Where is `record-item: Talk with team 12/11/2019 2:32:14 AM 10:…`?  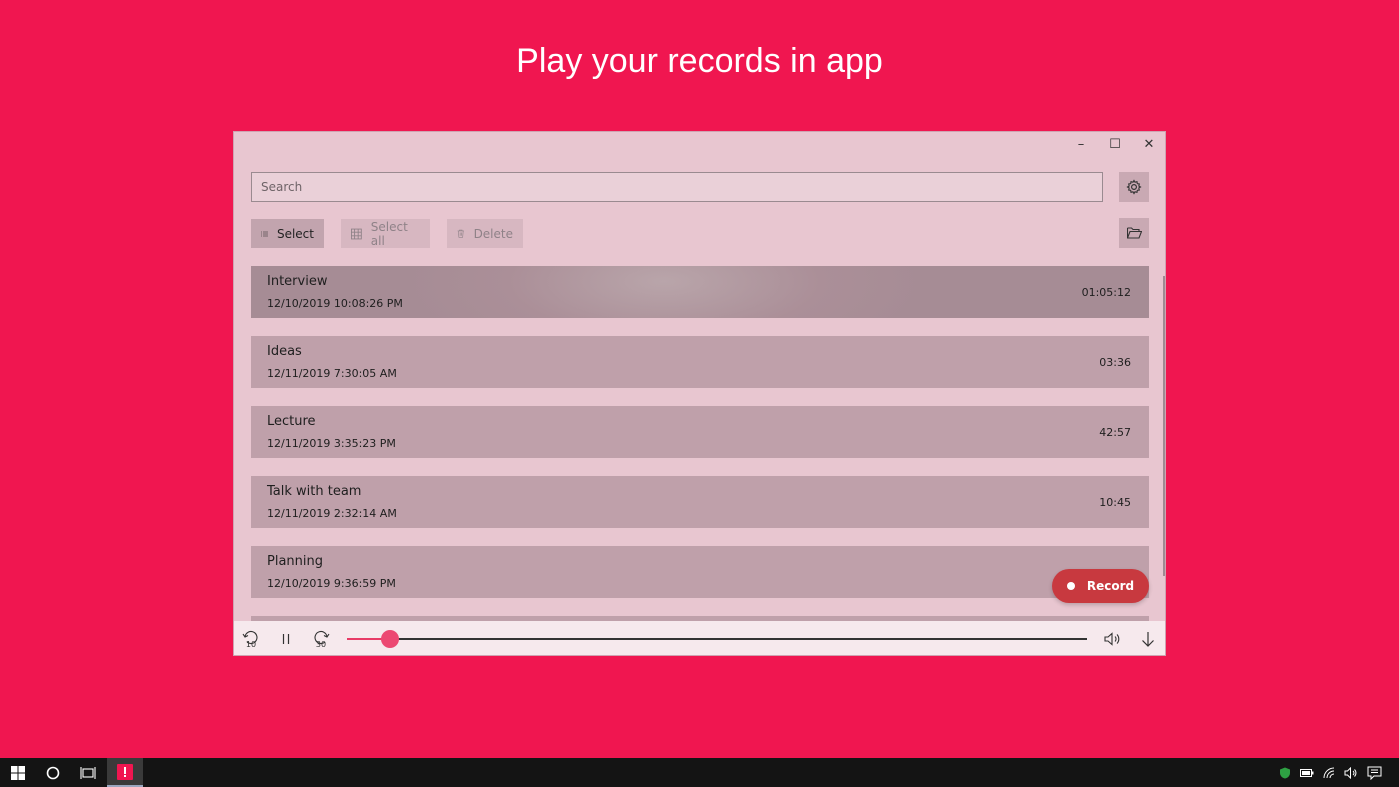
record-item: Talk with team 12/11/2019 2:32:14 AM 10:… is located at coordinates (700, 502).